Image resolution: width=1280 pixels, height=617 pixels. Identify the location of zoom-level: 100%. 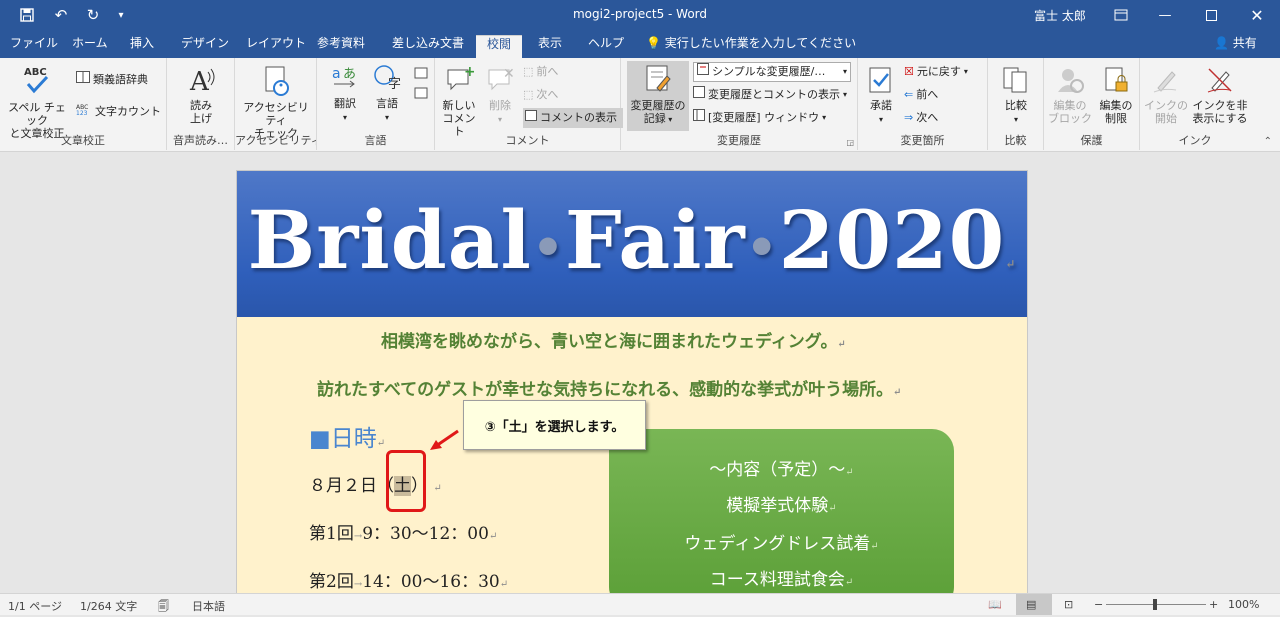
(1243, 604).